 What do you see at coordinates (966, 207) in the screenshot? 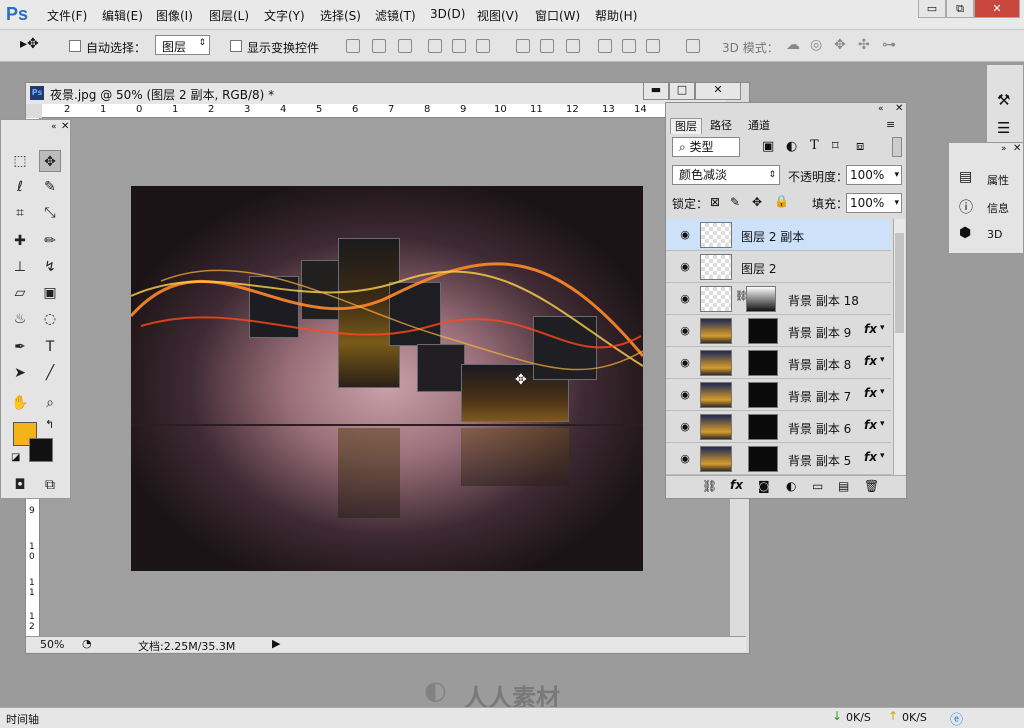
I see `info-icon: ⓘ` at bounding box center [966, 207].